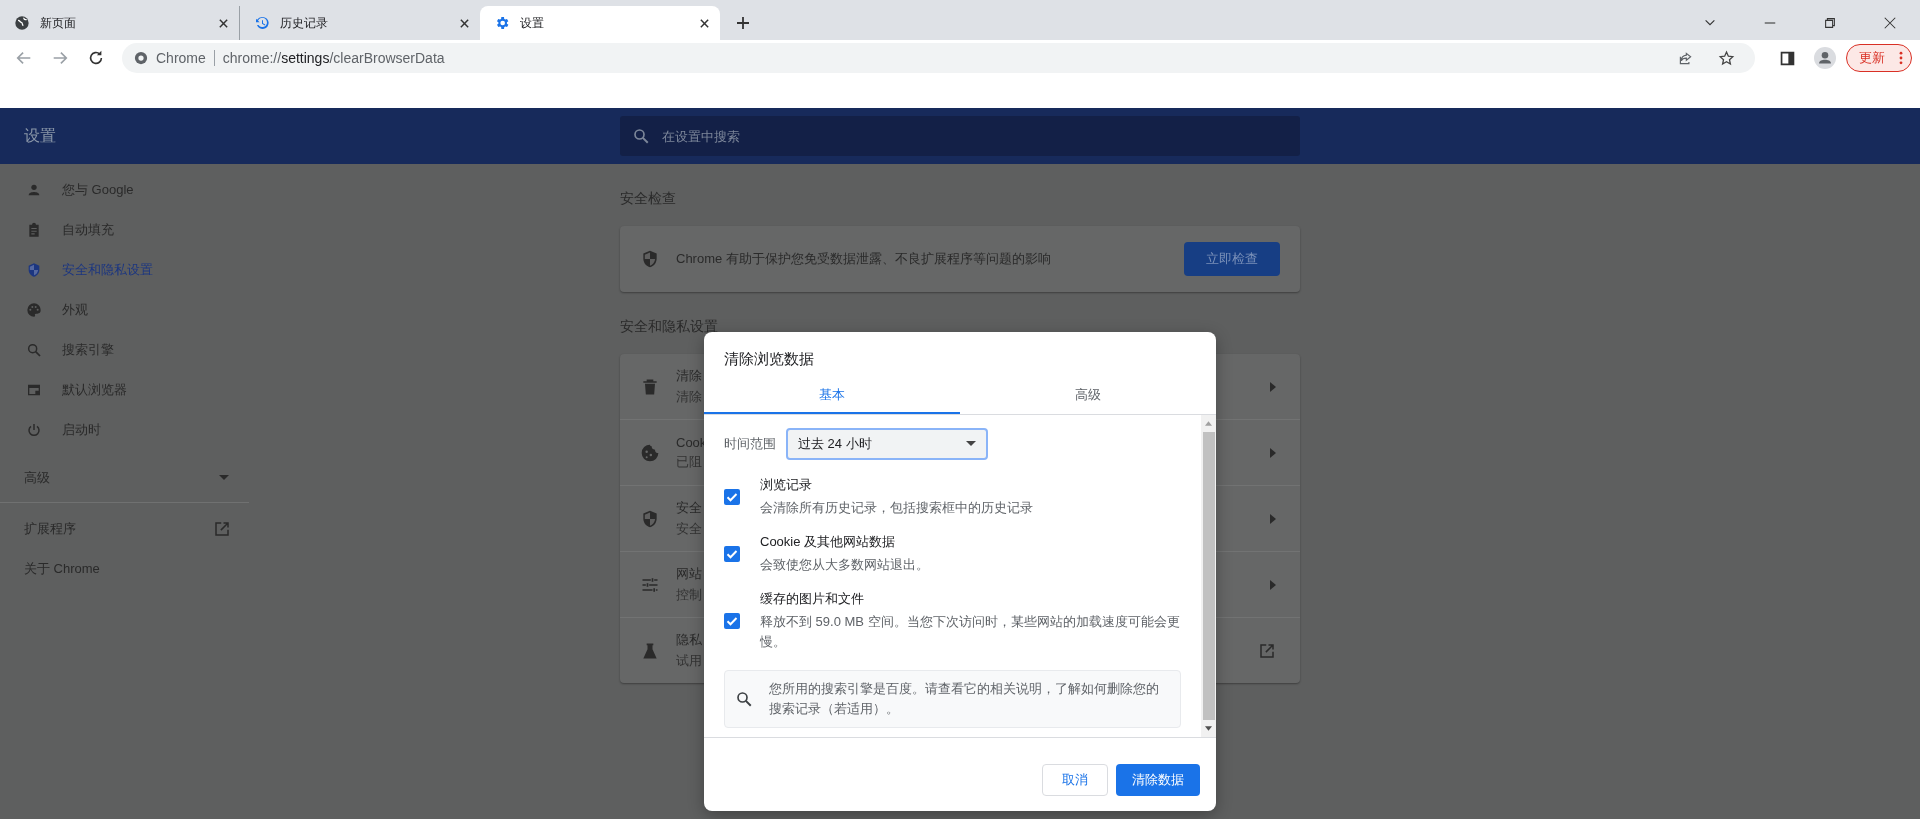  I want to click on person-icon, so click(34, 190).